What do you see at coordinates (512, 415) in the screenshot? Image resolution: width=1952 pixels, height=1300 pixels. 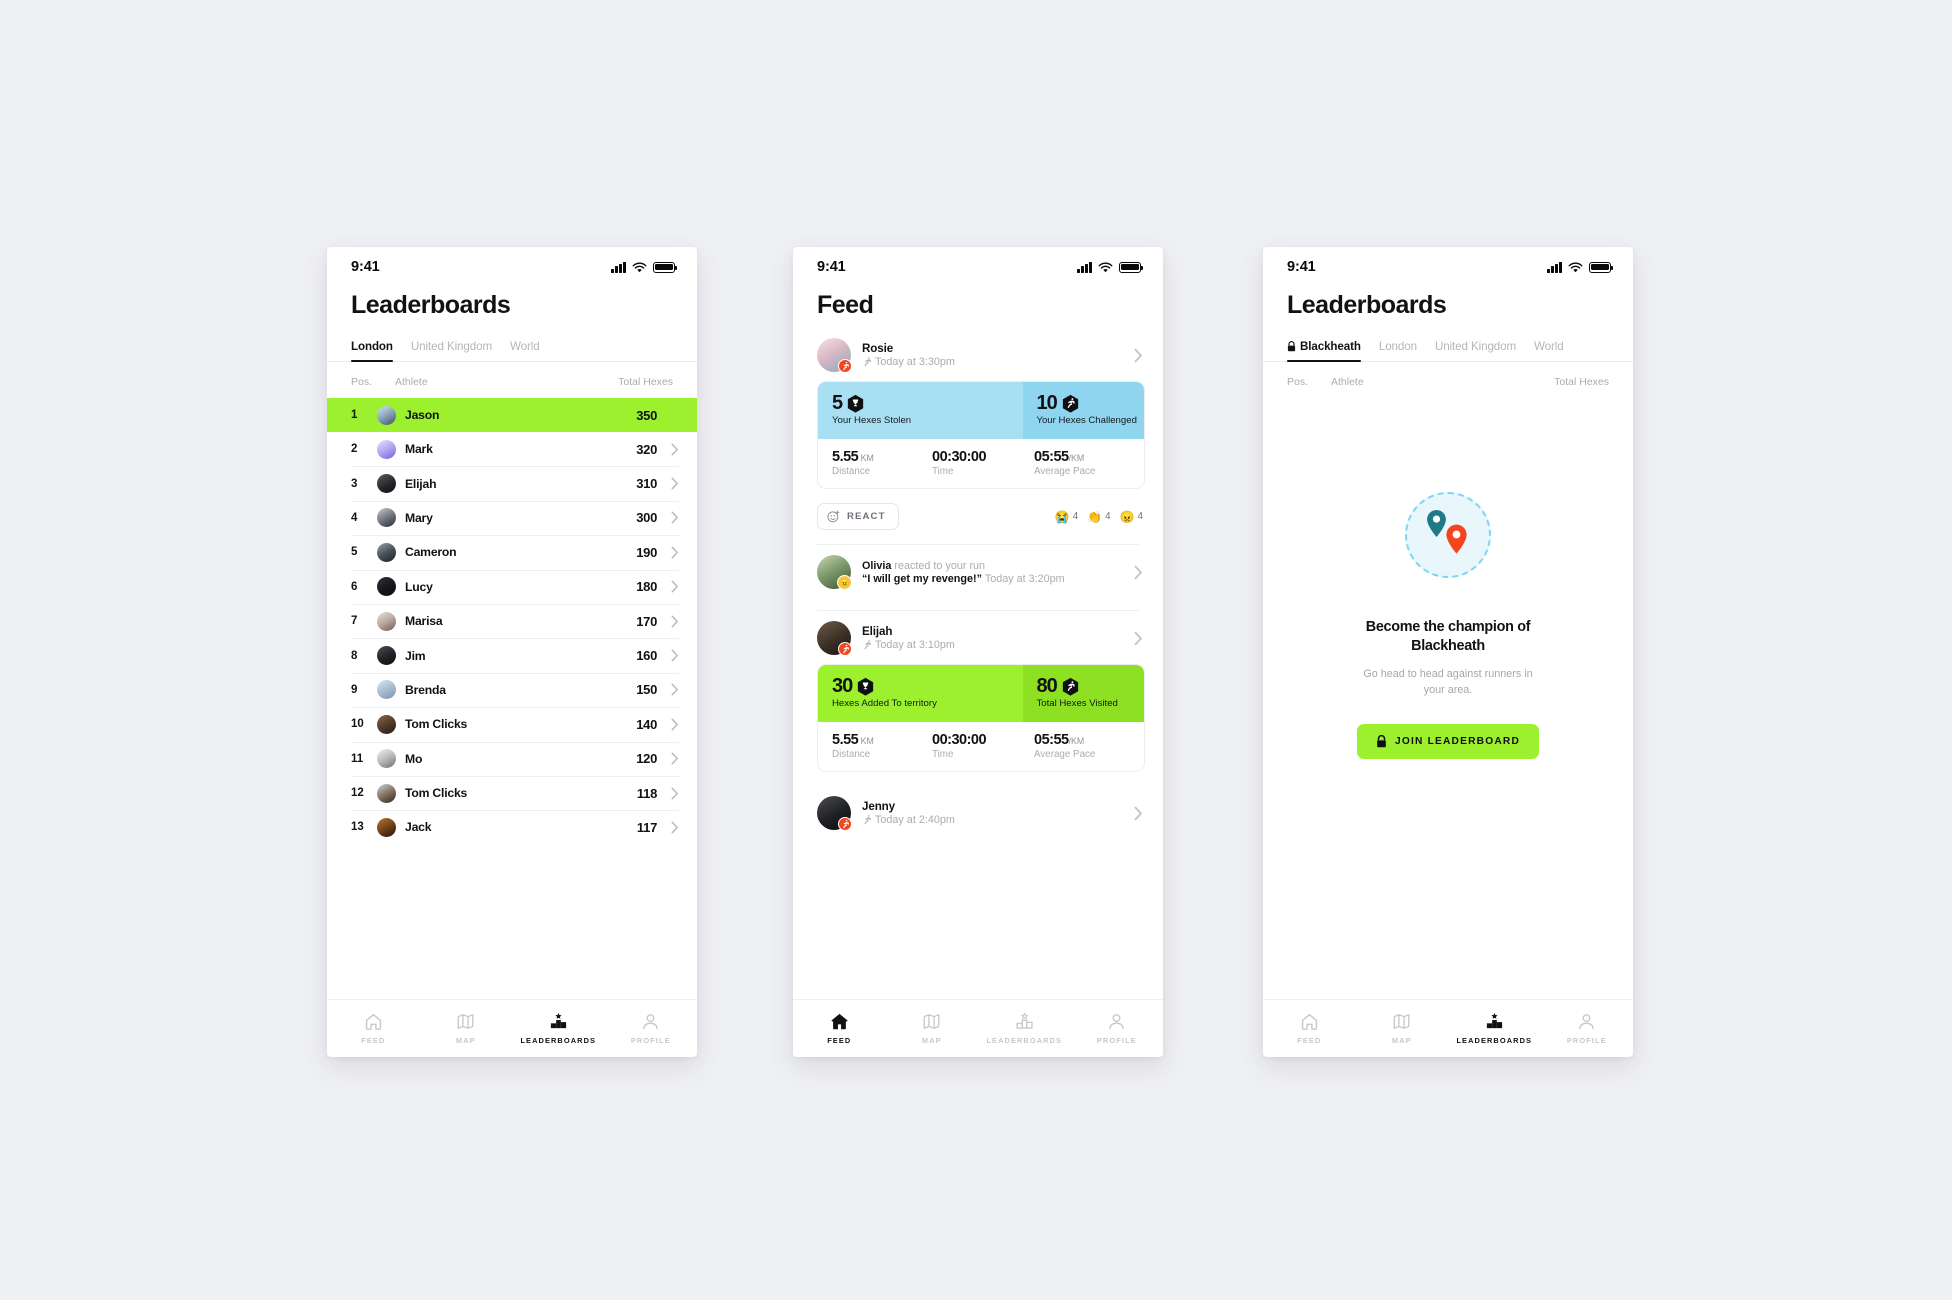 I see `leaderboard-row: 1 Jason 350` at bounding box center [512, 415].